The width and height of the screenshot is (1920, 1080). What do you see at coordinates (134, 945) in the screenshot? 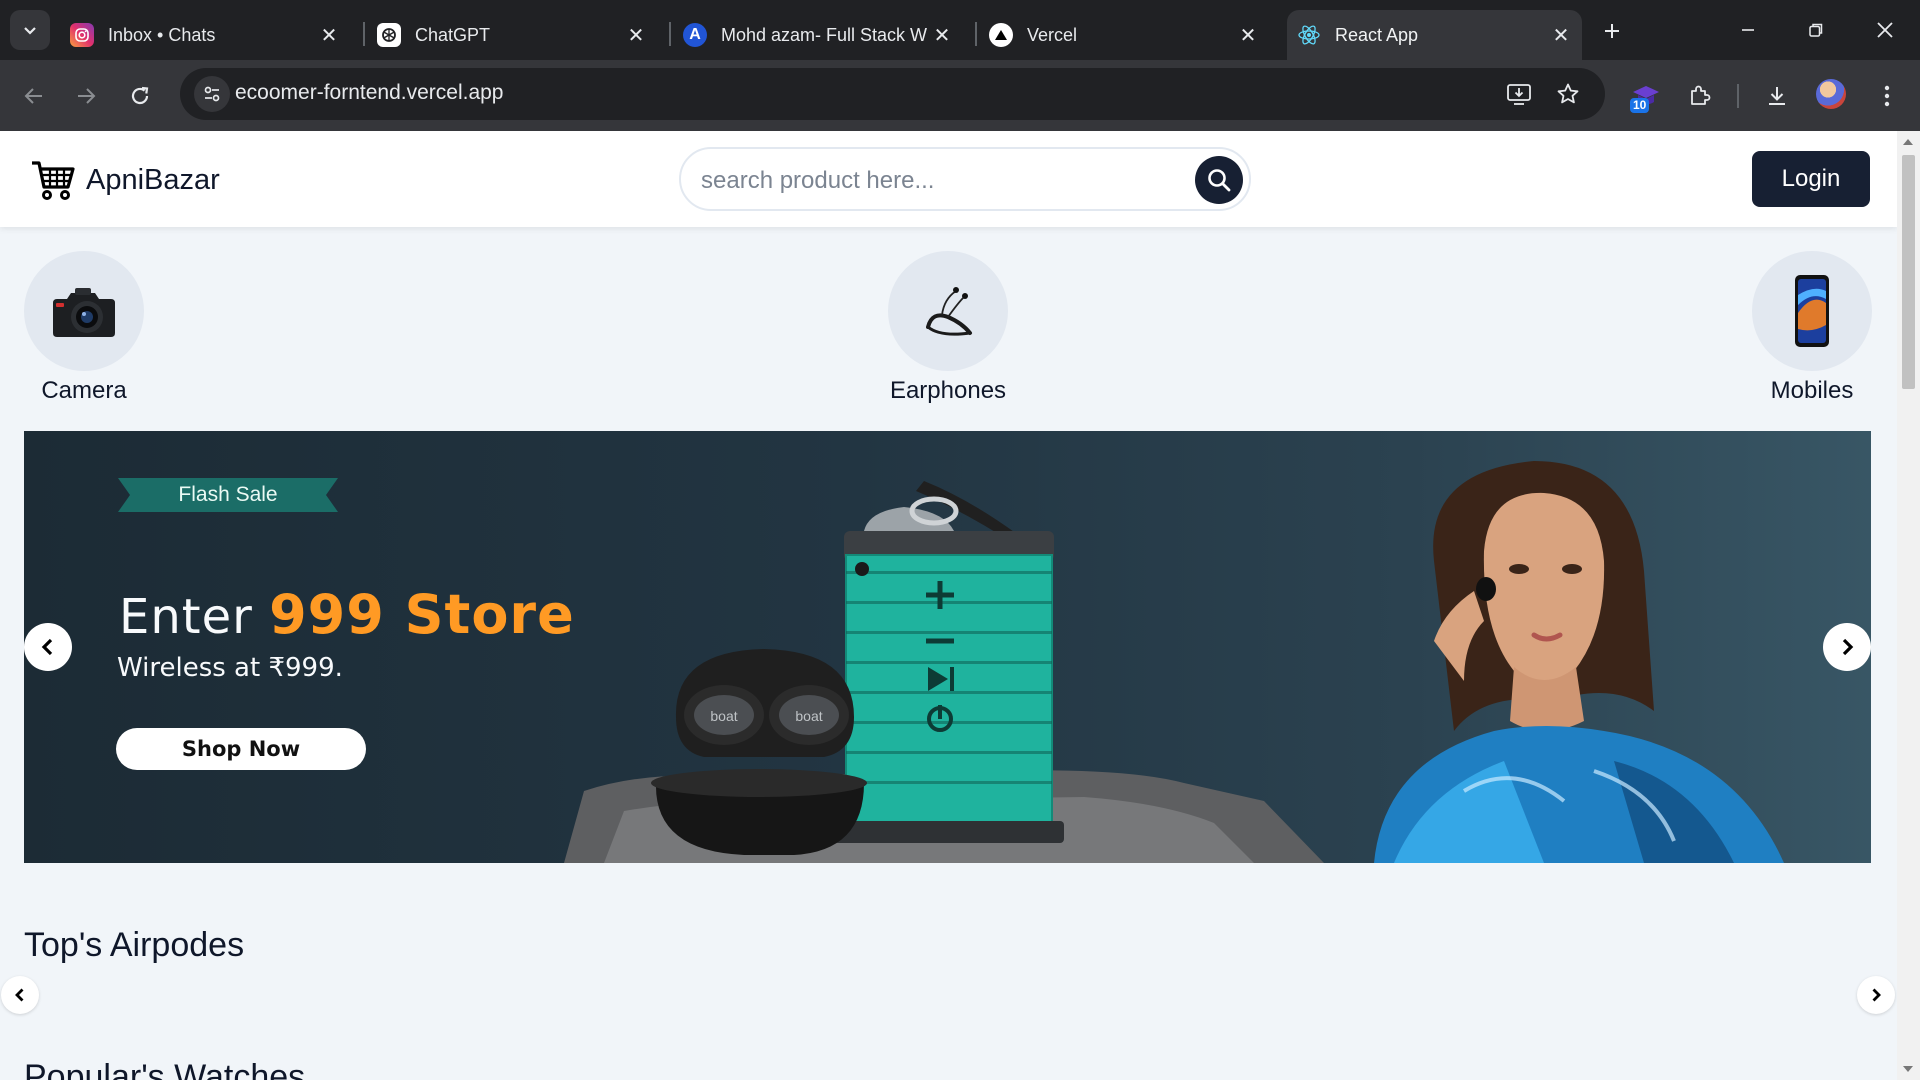
I see `section-title-airpodes: Top's Airpodes` at bounding box center [134, 945].